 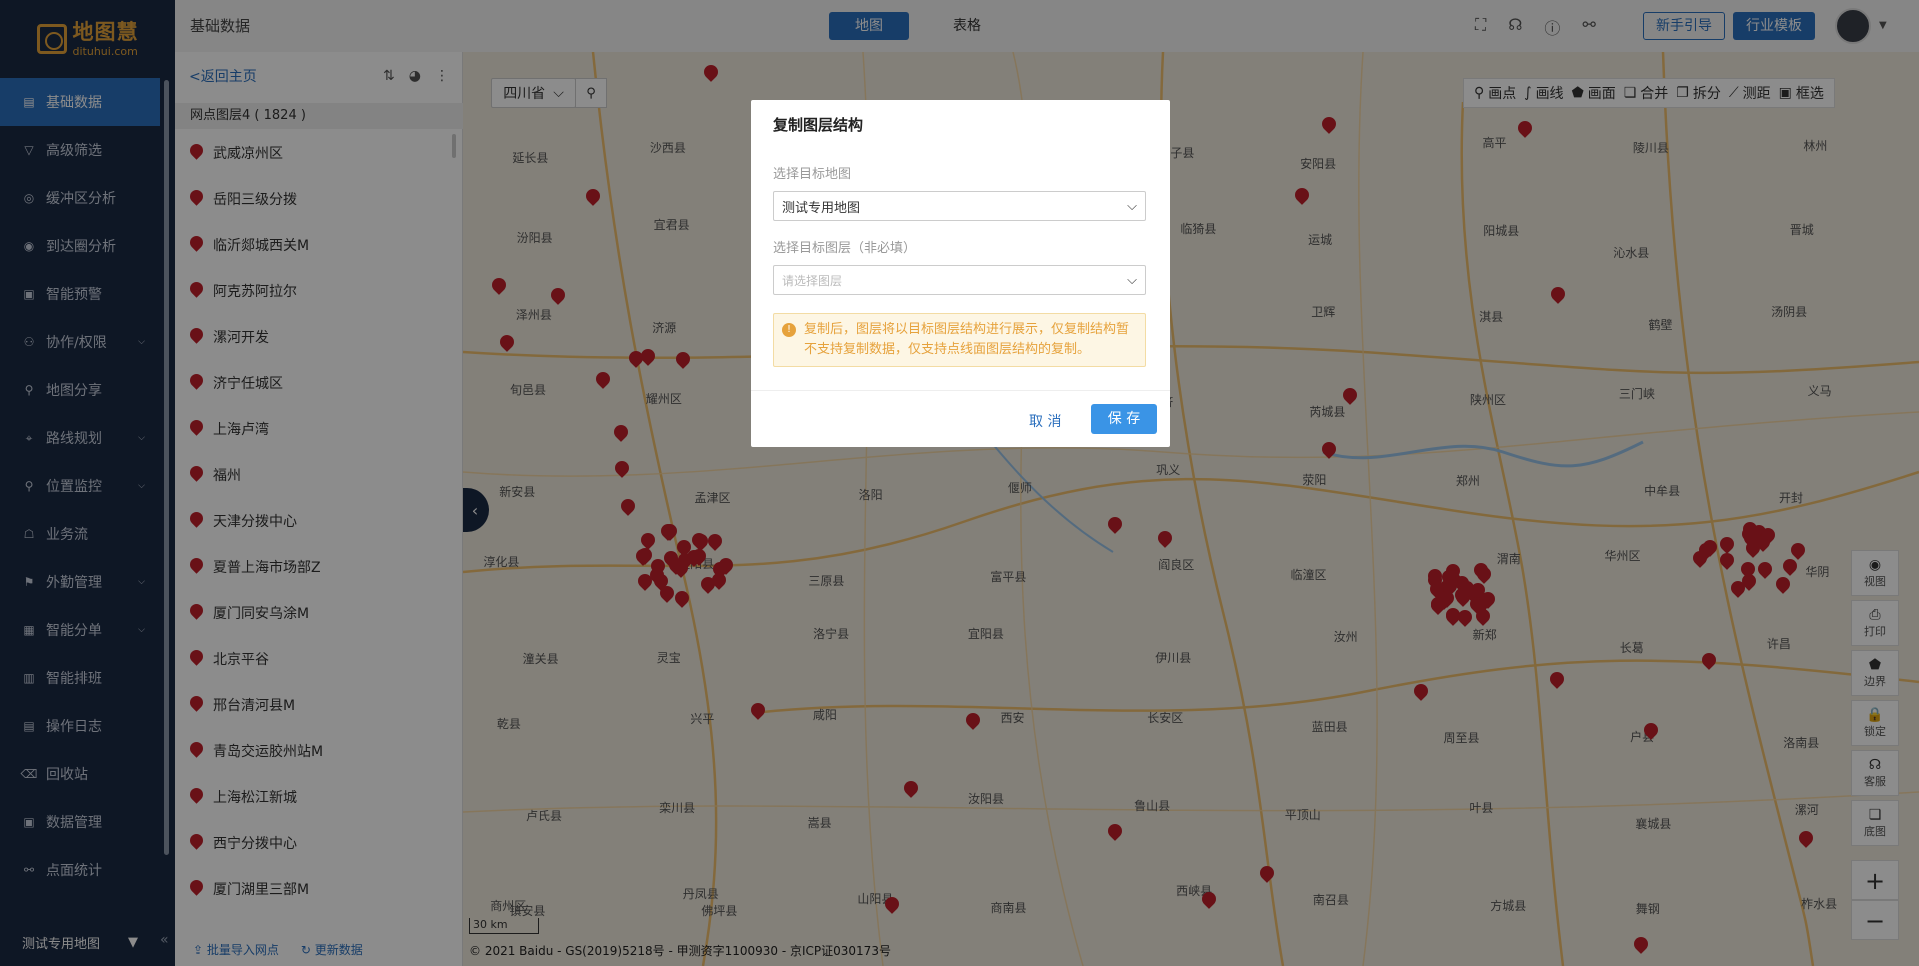 I want to click on cancel-button: 取 消, so click(x=1045, y=421).